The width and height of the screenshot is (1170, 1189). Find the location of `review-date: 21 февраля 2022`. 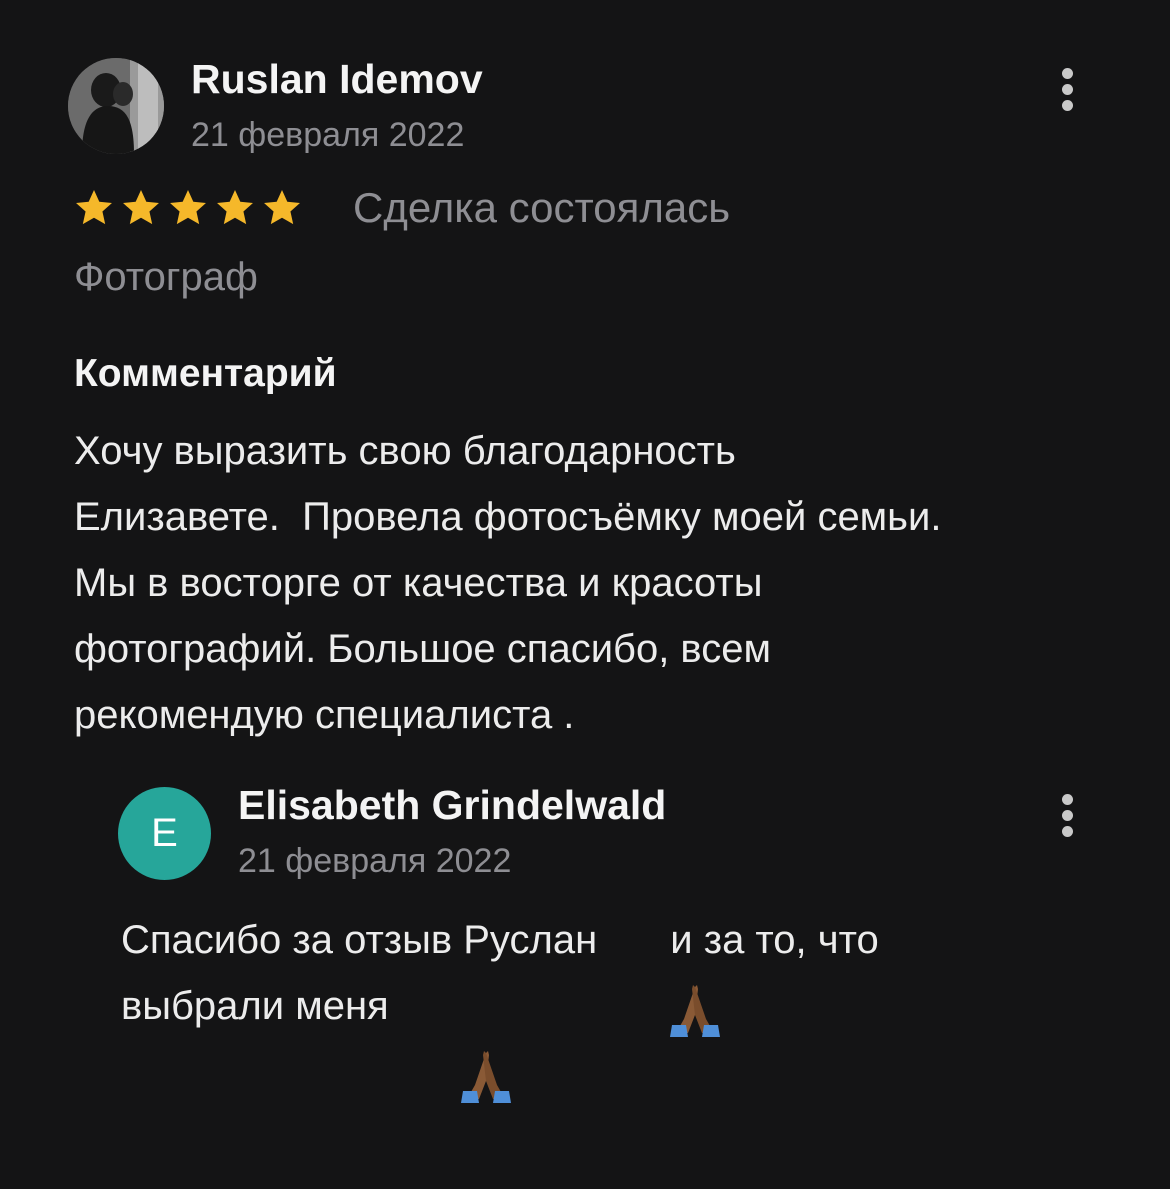

review-date: 21 февраля 2022 is located at coordinates (328, 135).